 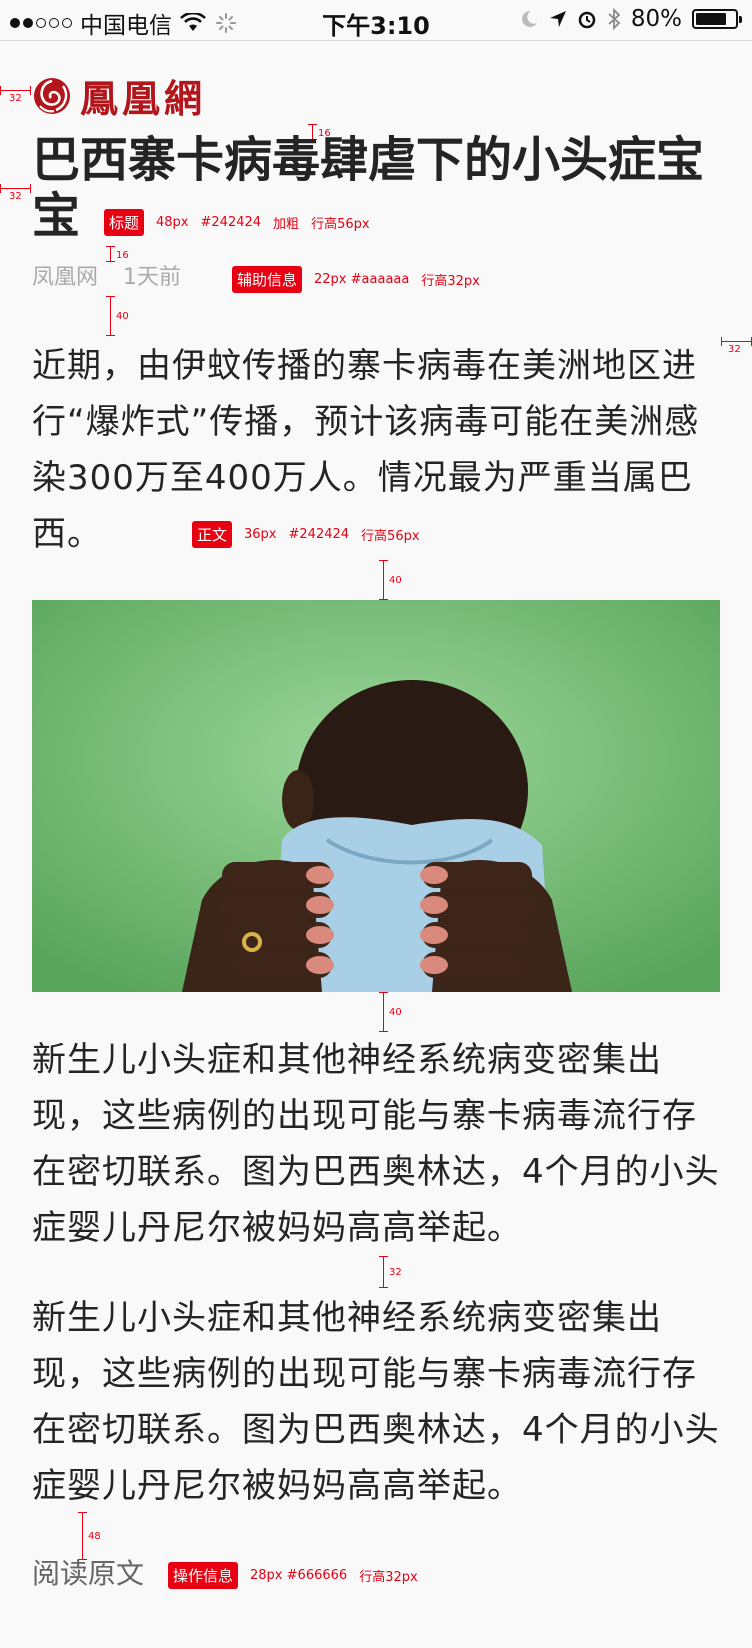 I want to click on meta-annotation-line-height: 行高32px, so click(x=450, y=281).